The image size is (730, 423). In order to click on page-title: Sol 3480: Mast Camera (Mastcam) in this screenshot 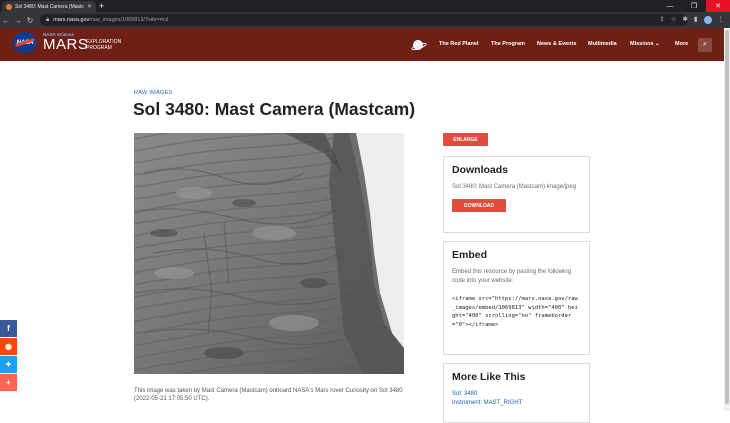, I will do `click(274, 109)`.